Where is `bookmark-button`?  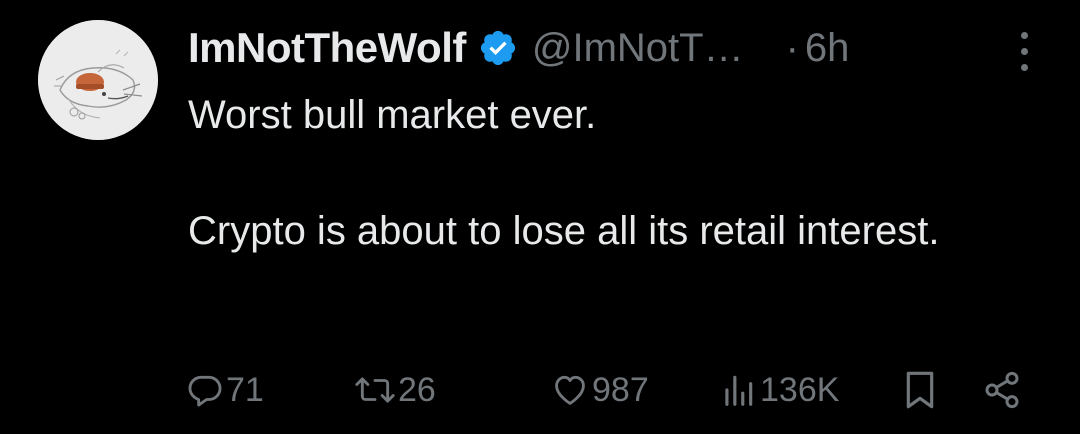 bookmark-button is located at coordinates (920, 390).